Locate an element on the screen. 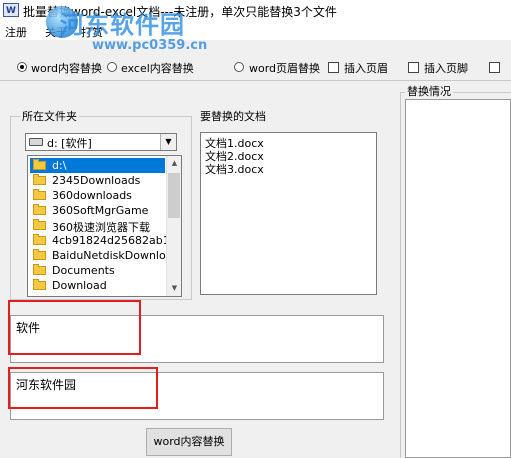 This screenshot has height=458, width=511. folder-list-scrollbar: ▲ ▼ is located at coordinates (173, 226).